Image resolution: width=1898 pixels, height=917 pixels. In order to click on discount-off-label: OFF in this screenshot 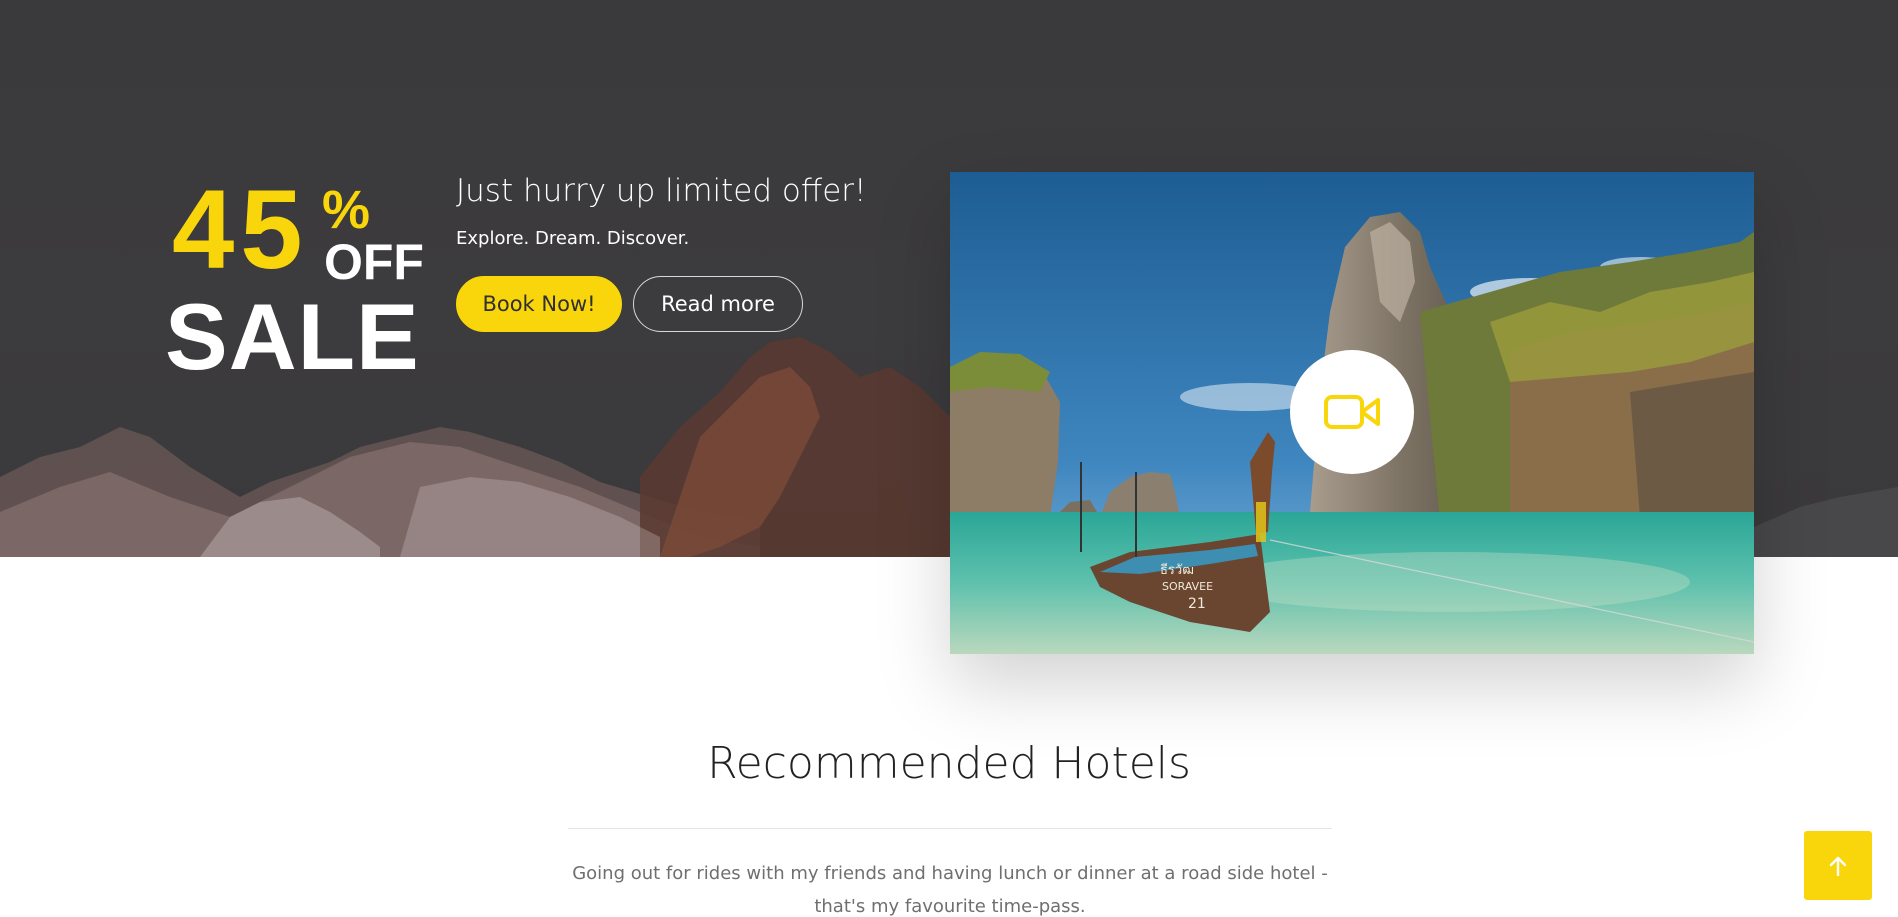, I will do `click(374, 262)`.